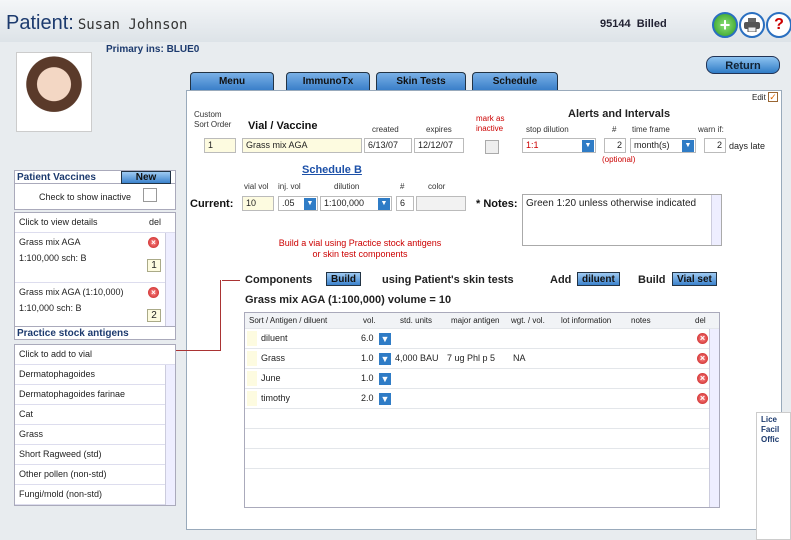 The image size is (791, 540). What do you see at coordinates (715, 145) in the screenshot?
I see `warn-days-field: 2` at bounding box center [715, 145].